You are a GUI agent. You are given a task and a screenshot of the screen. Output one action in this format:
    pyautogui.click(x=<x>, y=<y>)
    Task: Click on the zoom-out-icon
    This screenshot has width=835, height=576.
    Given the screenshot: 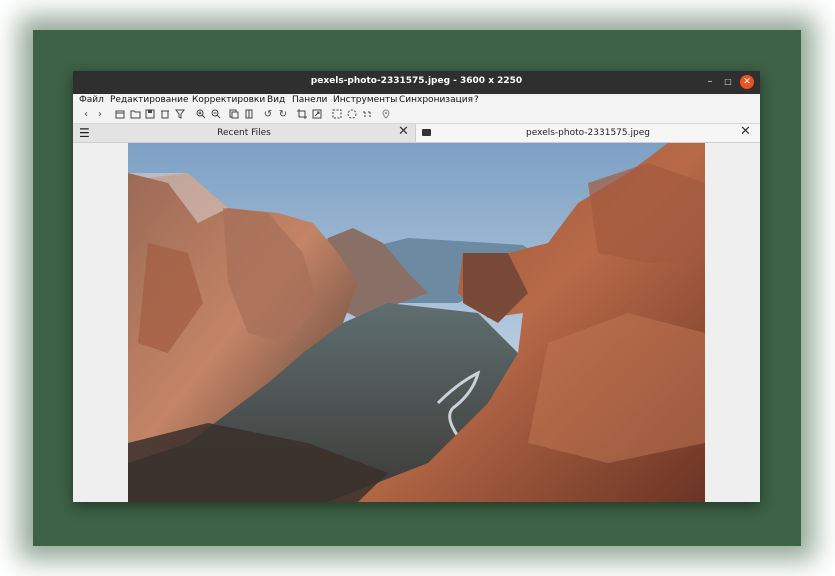 What is the action you would take?
    pyautogui.click(x=216, y=115)
    